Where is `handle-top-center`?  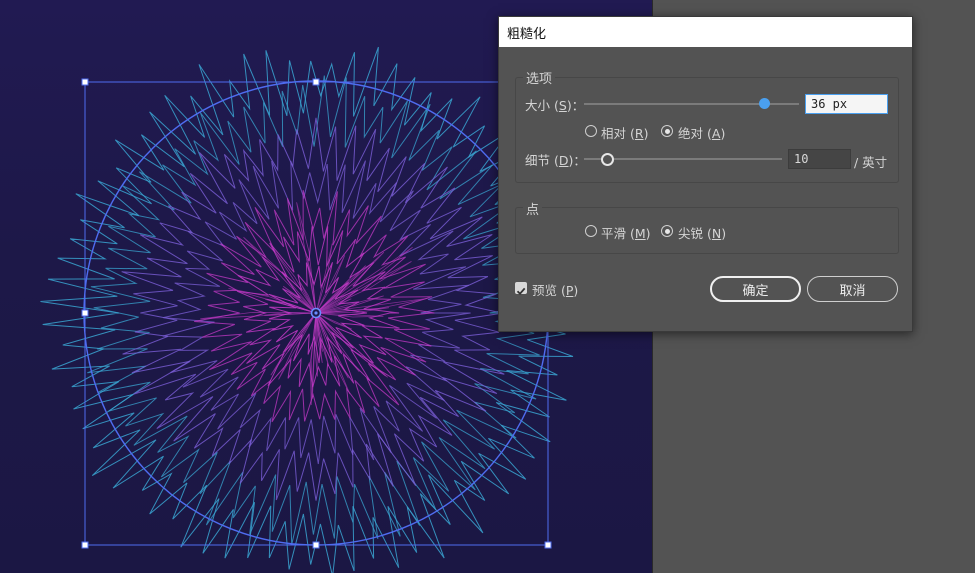
handle-top-center is located at coordinates (316, 82).